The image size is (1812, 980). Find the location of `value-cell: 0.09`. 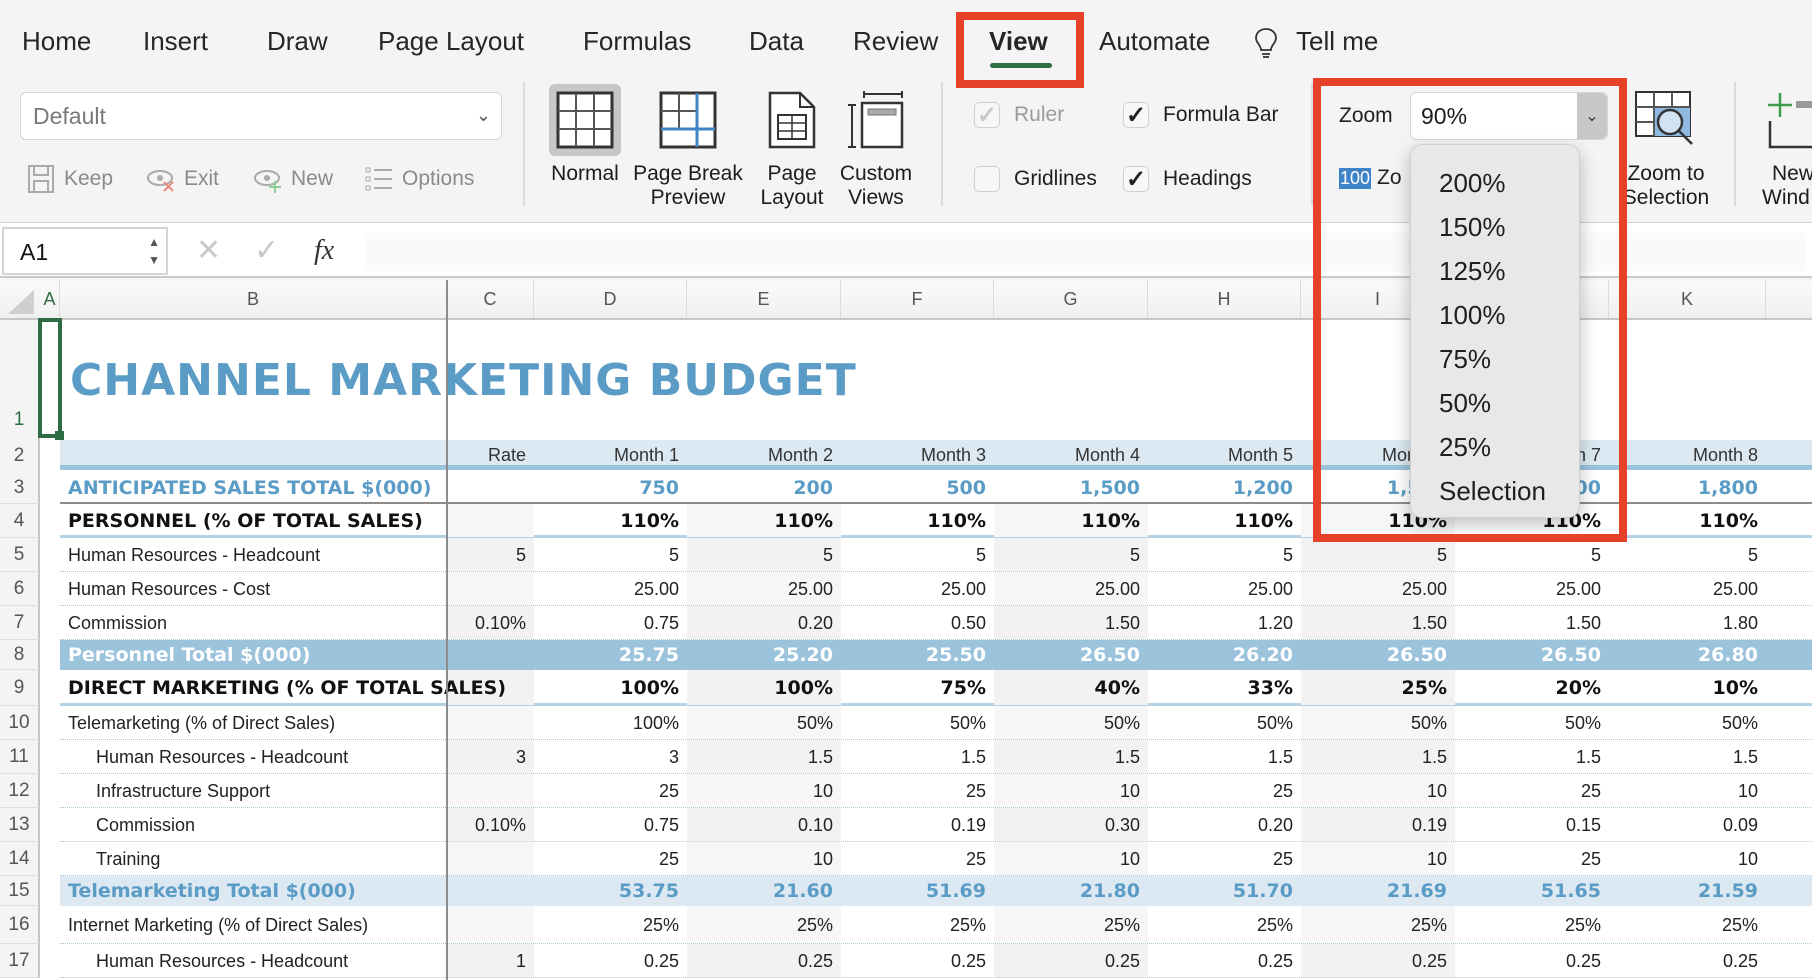

value-cell: 0.09 is located at coordinates (1687, 825).